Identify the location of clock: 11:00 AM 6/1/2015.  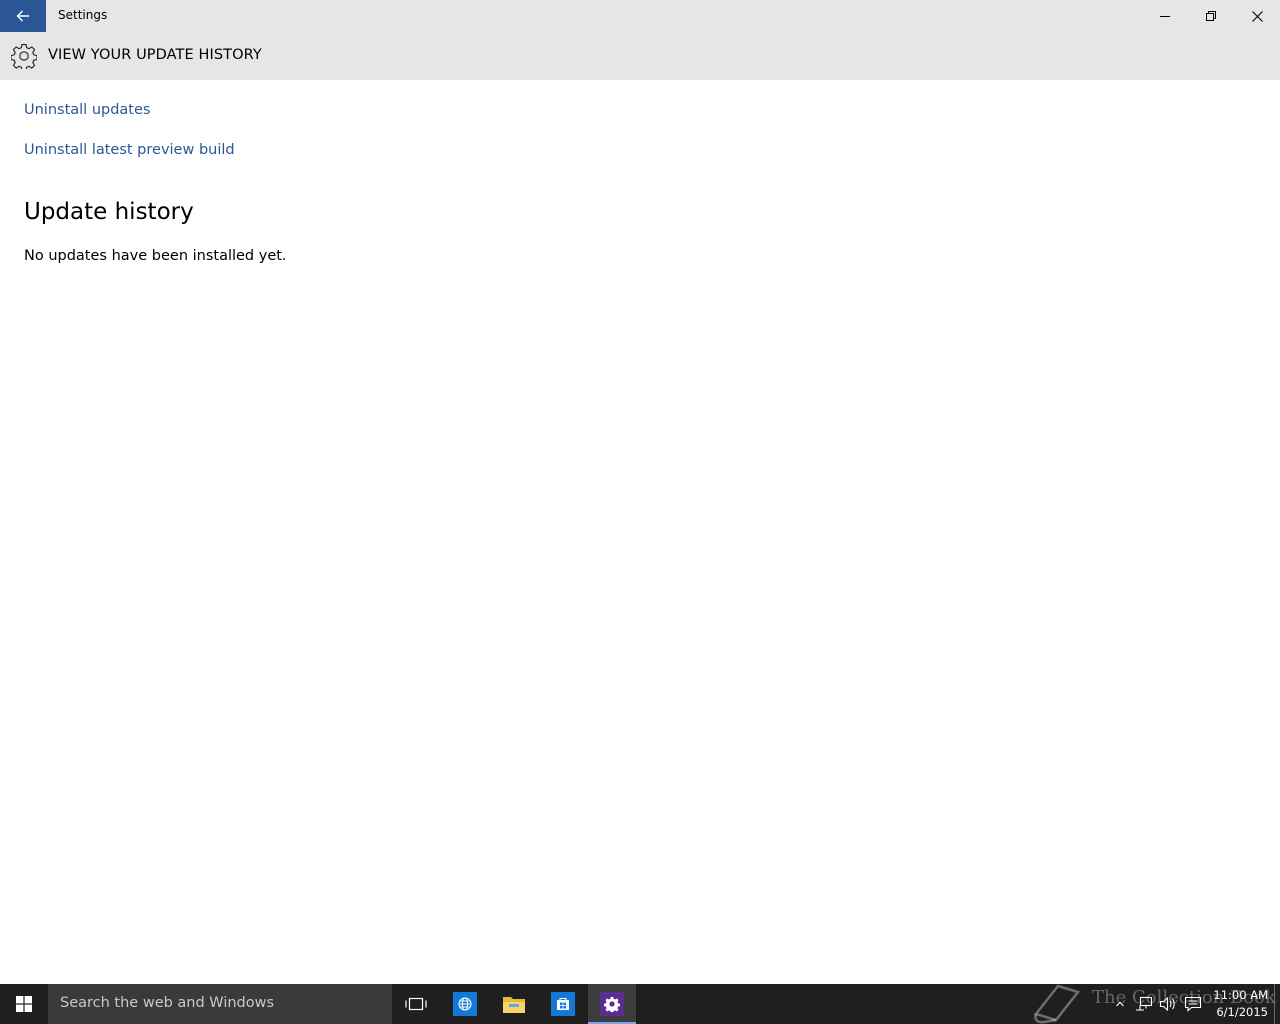
(1239, 1004).